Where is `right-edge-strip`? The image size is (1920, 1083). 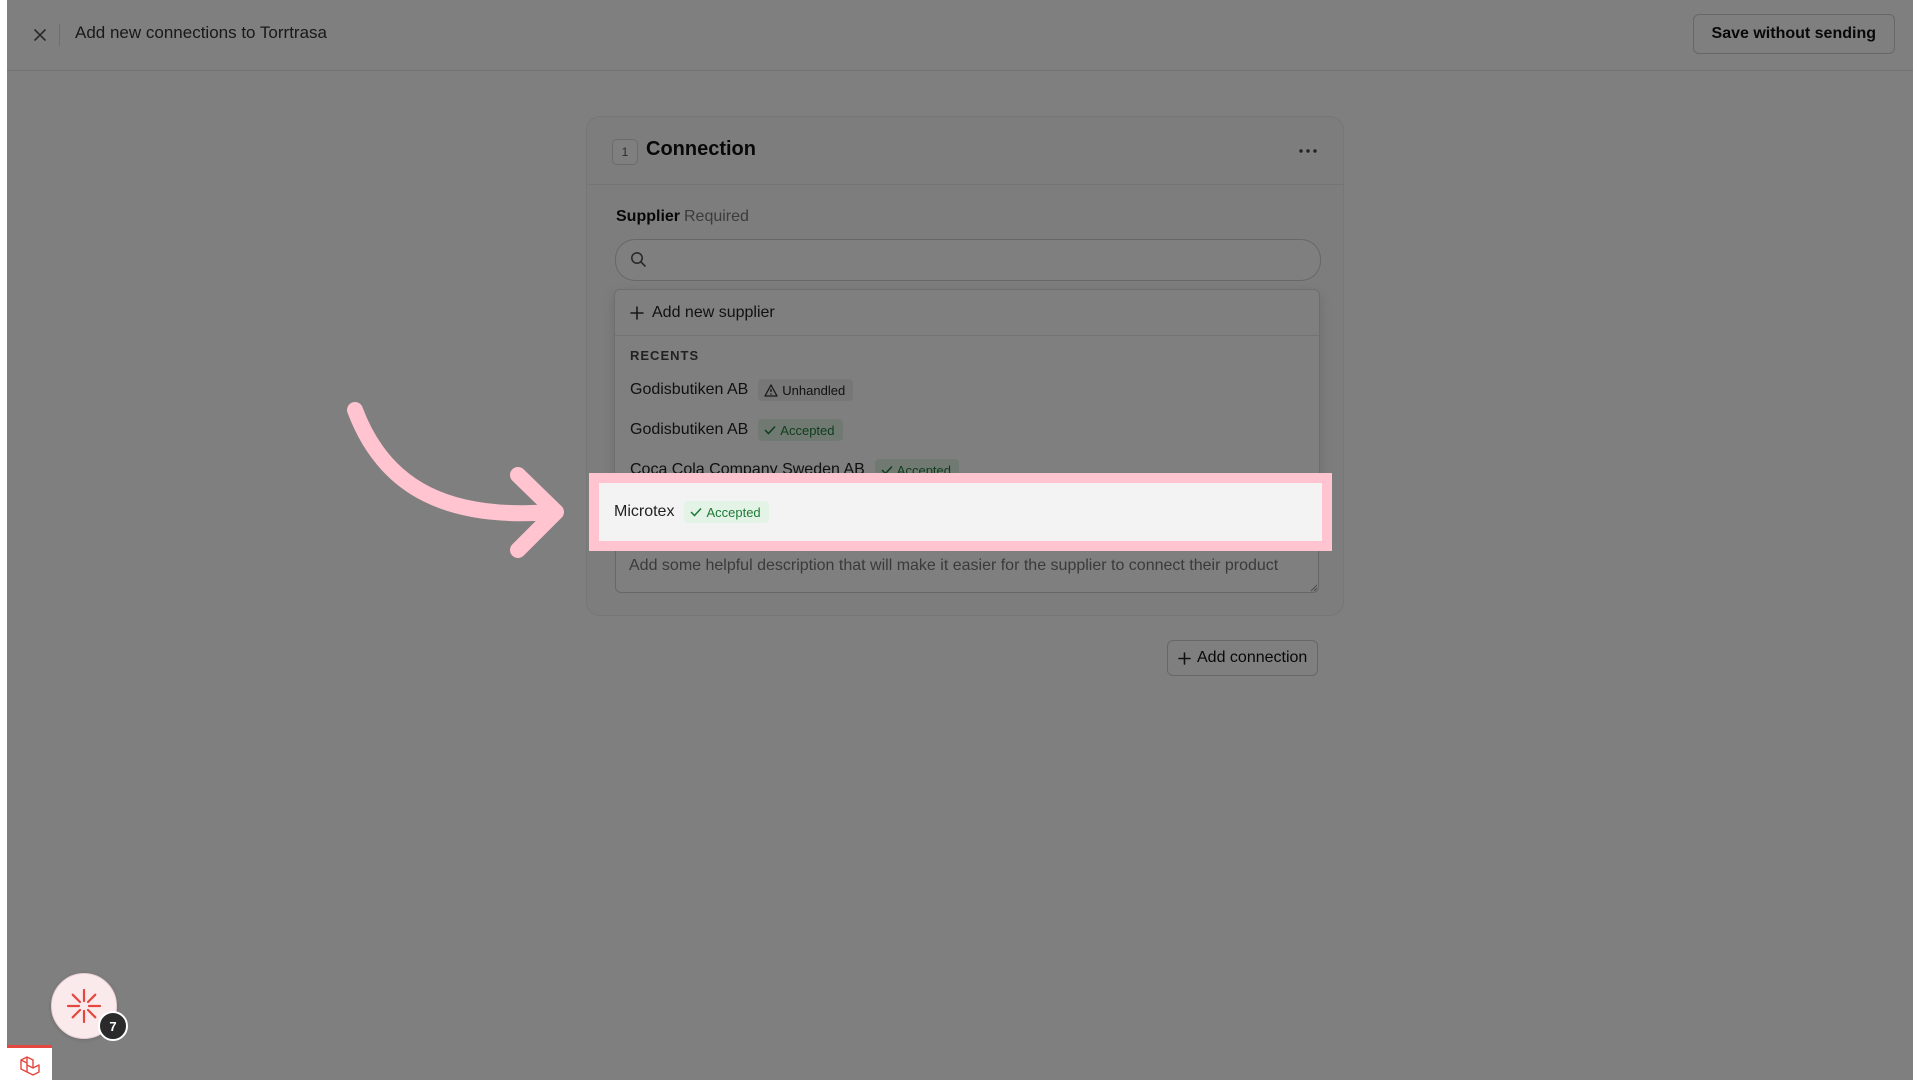
right-edge-strip is located at coordinates (1916, 540).